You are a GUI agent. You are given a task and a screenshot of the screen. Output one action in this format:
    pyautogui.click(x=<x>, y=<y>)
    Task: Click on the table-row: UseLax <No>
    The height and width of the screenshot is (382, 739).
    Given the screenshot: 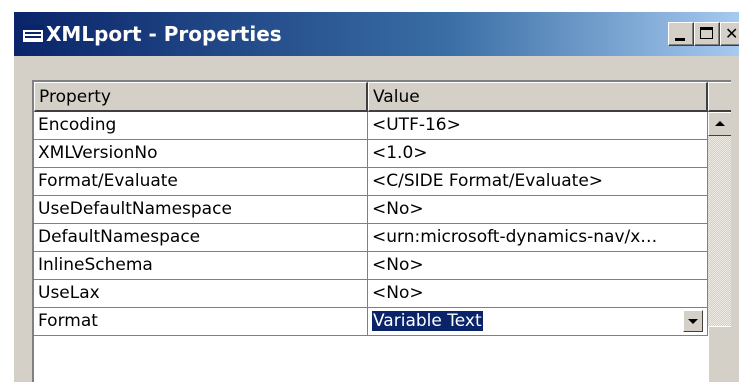 What is the action you would take?
    pyautogui.click(x=371, y=294)
    